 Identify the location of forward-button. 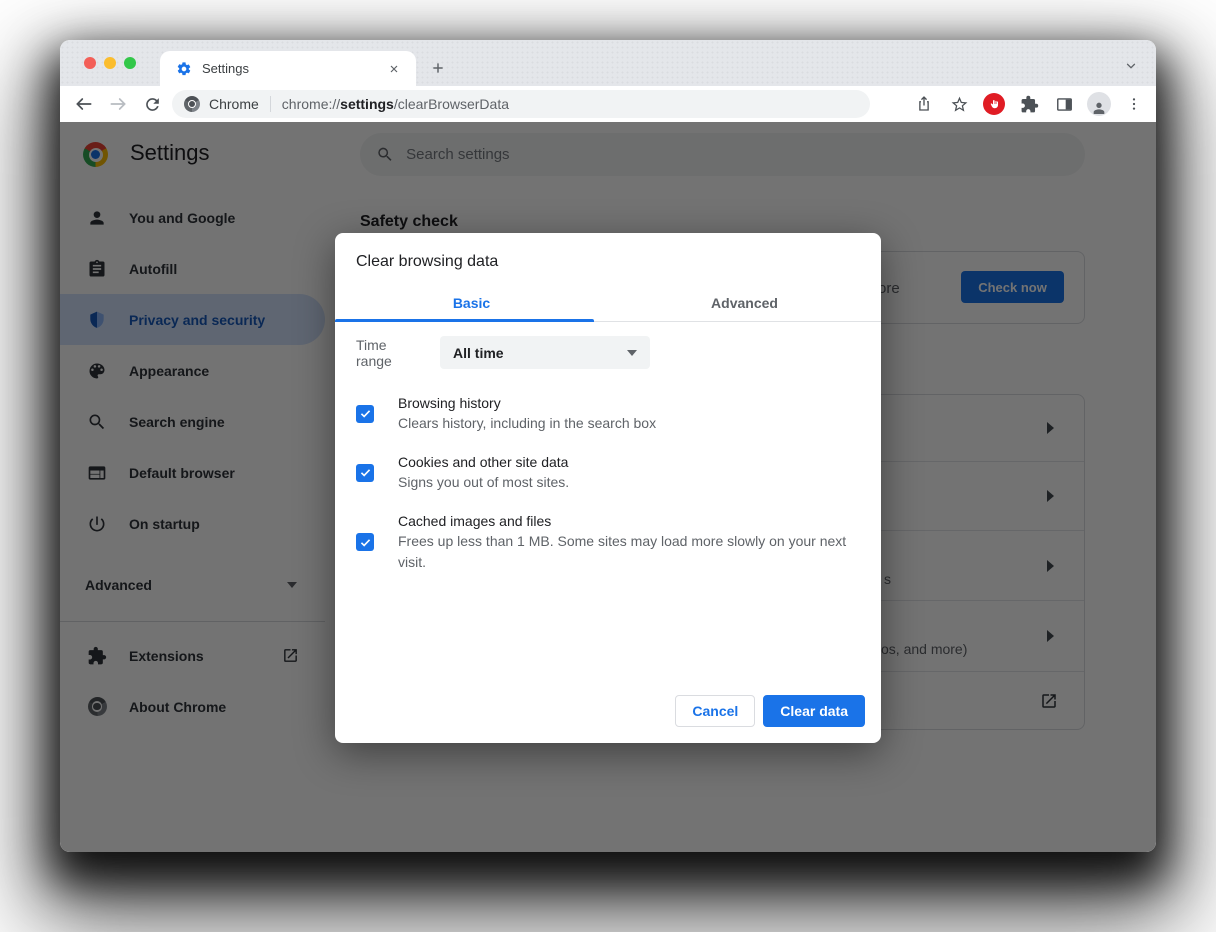
(118, 104).